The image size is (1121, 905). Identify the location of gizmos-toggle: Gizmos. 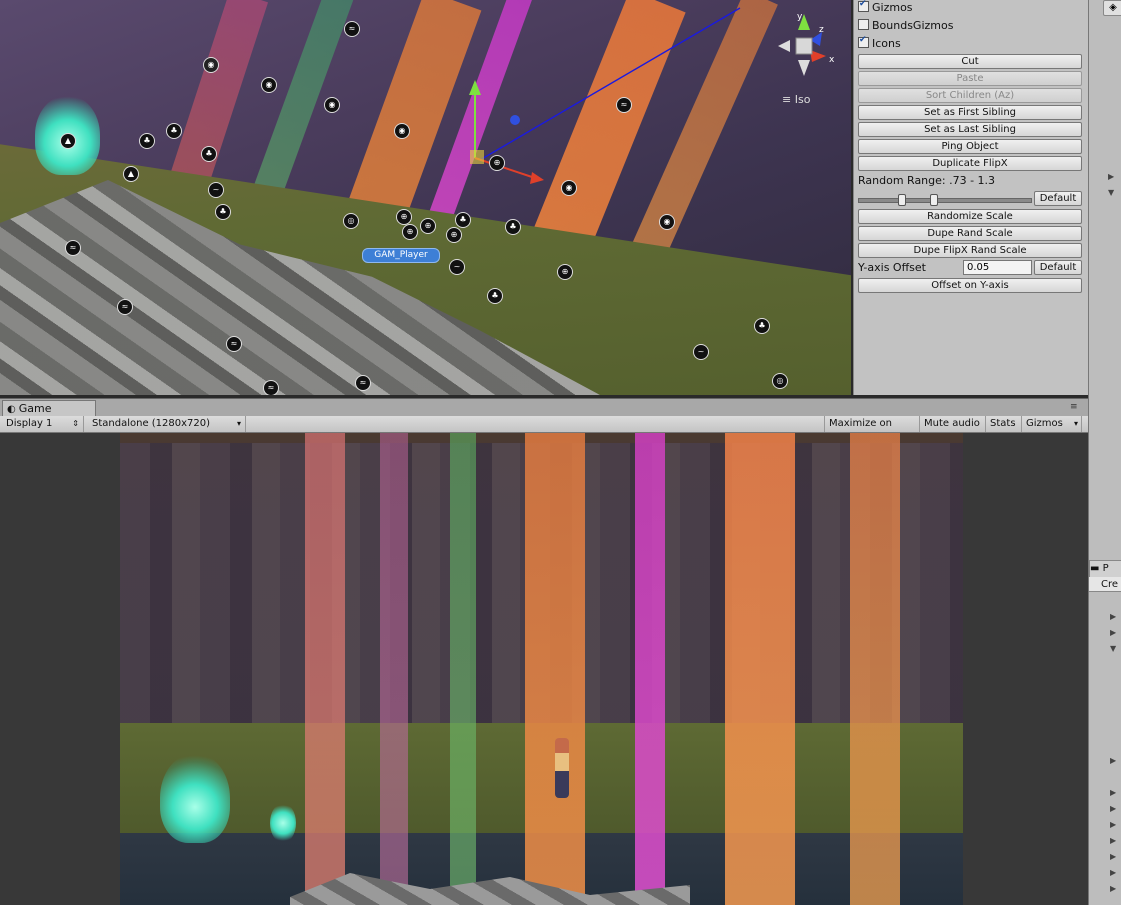
(971, 8).